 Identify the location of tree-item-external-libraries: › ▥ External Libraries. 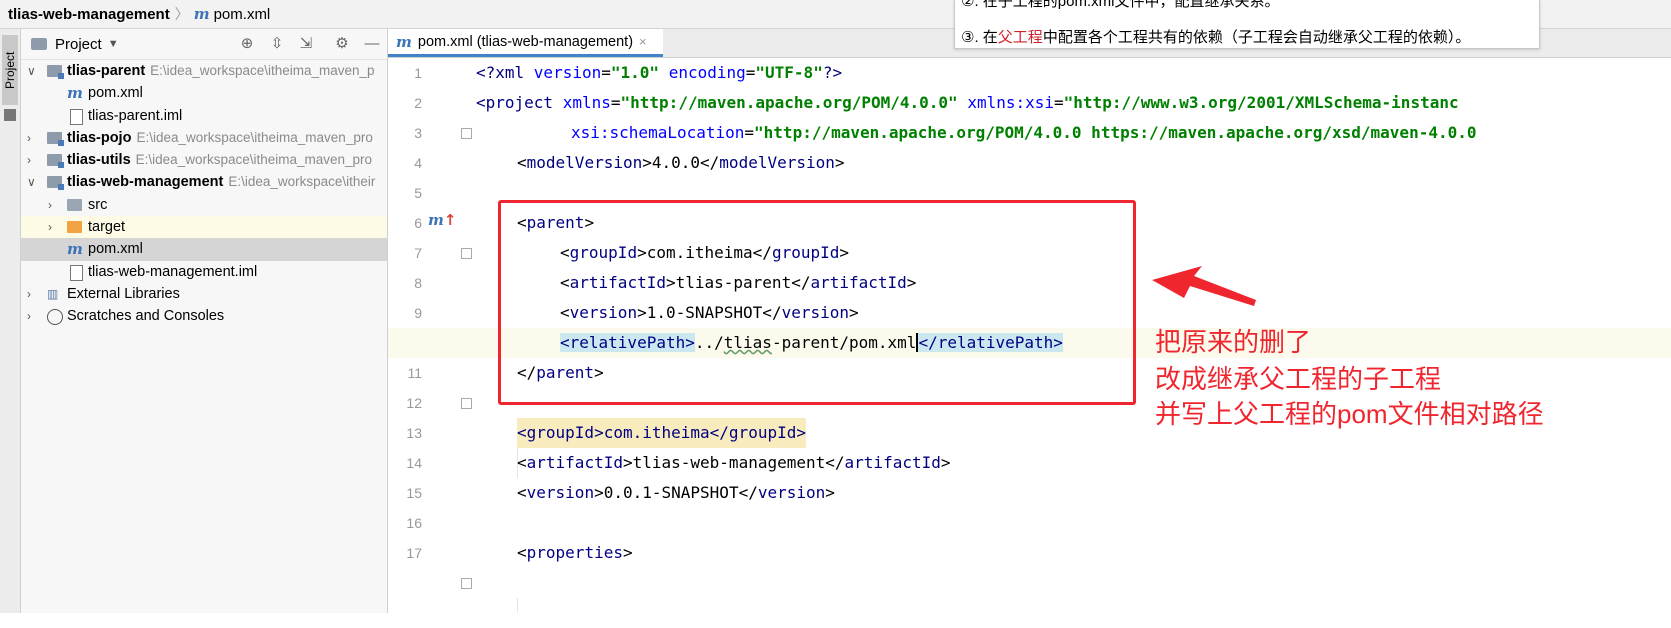
(204, 294).